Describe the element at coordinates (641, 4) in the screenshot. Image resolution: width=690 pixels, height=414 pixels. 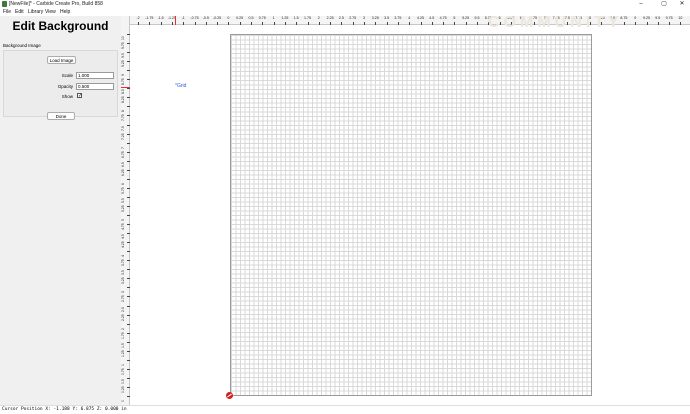
I see `minimize-button: –` at that location.